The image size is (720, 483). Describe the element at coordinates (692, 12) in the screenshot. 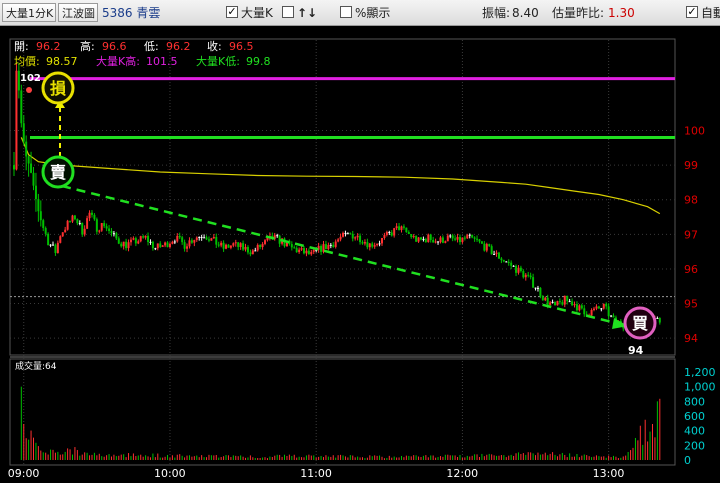

I see `auto-checkbox: ✓` at that location.